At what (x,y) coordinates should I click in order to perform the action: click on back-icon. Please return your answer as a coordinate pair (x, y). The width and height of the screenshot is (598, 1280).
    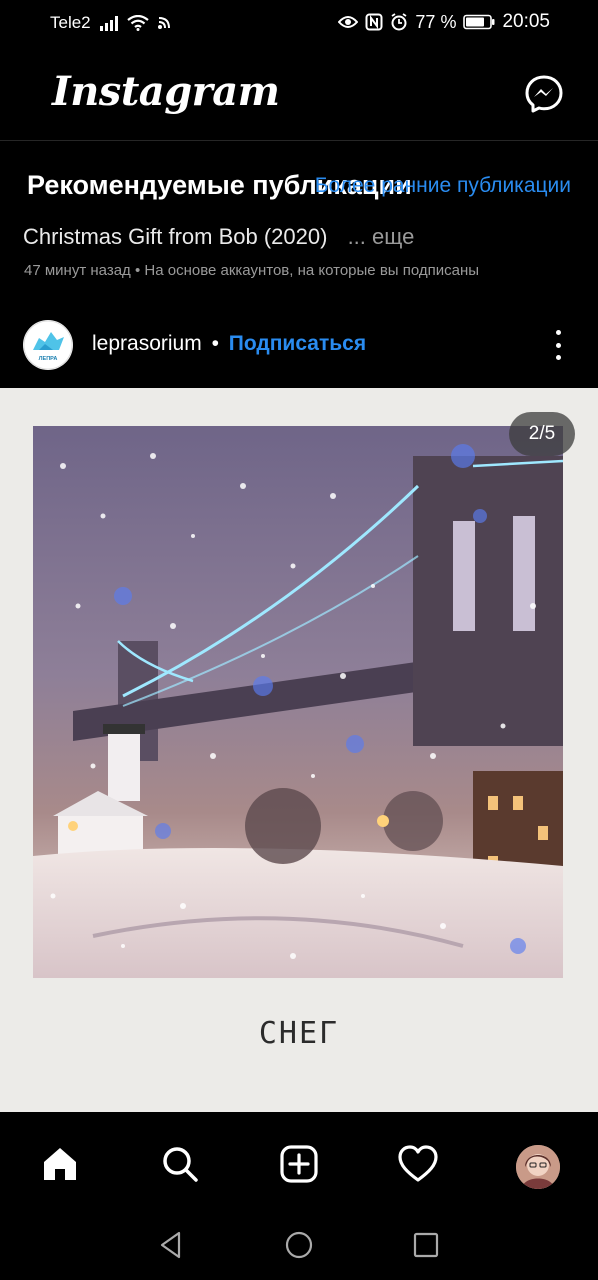
    Looking at the image, I should click on (170, 1245).